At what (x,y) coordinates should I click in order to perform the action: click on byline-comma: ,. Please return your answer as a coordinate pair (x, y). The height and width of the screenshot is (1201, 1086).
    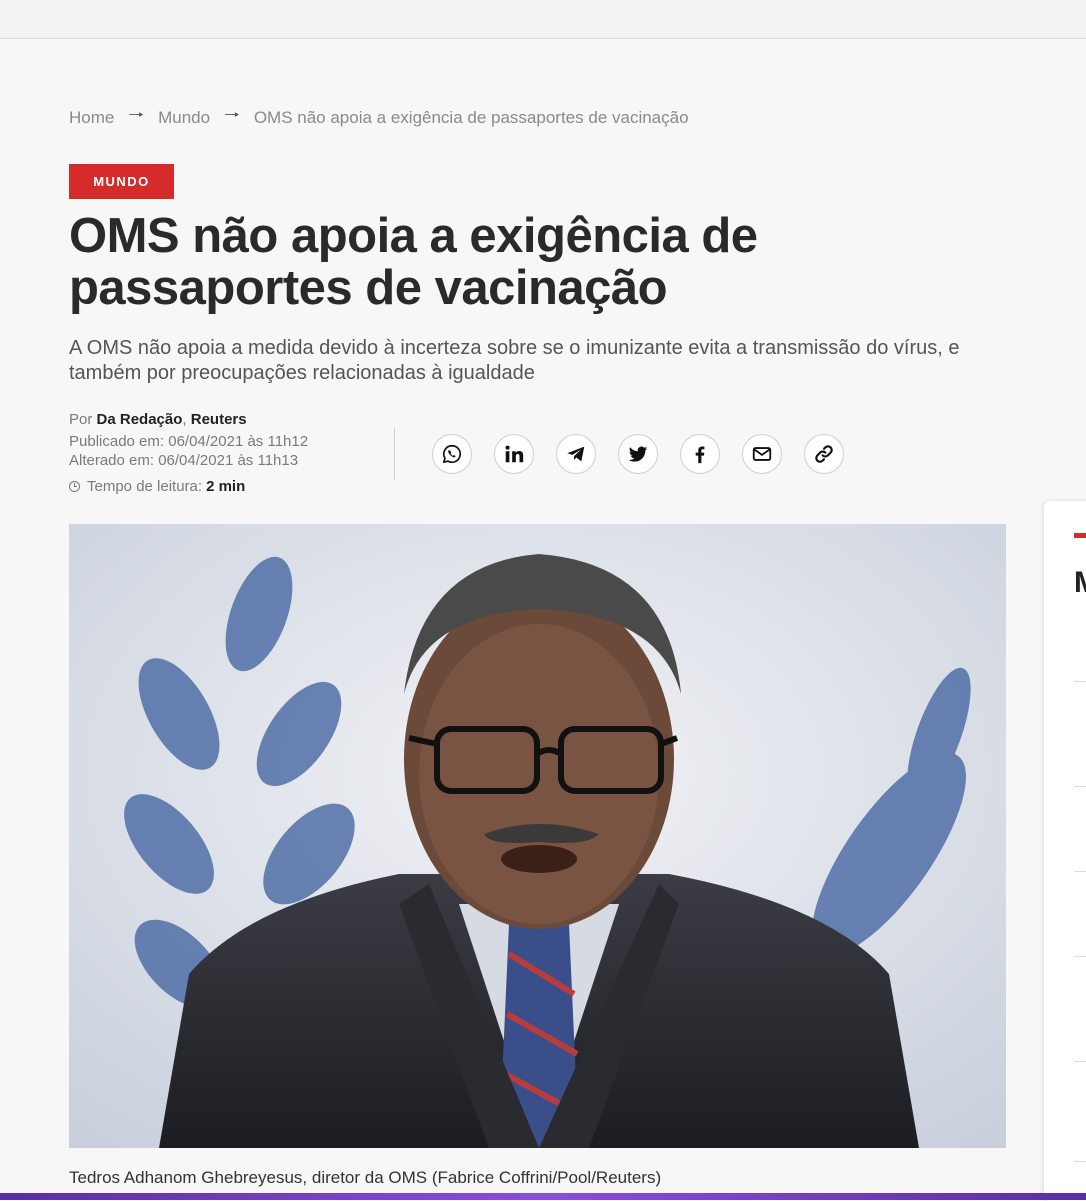
    Looking at the image, I should click on (184, 419).